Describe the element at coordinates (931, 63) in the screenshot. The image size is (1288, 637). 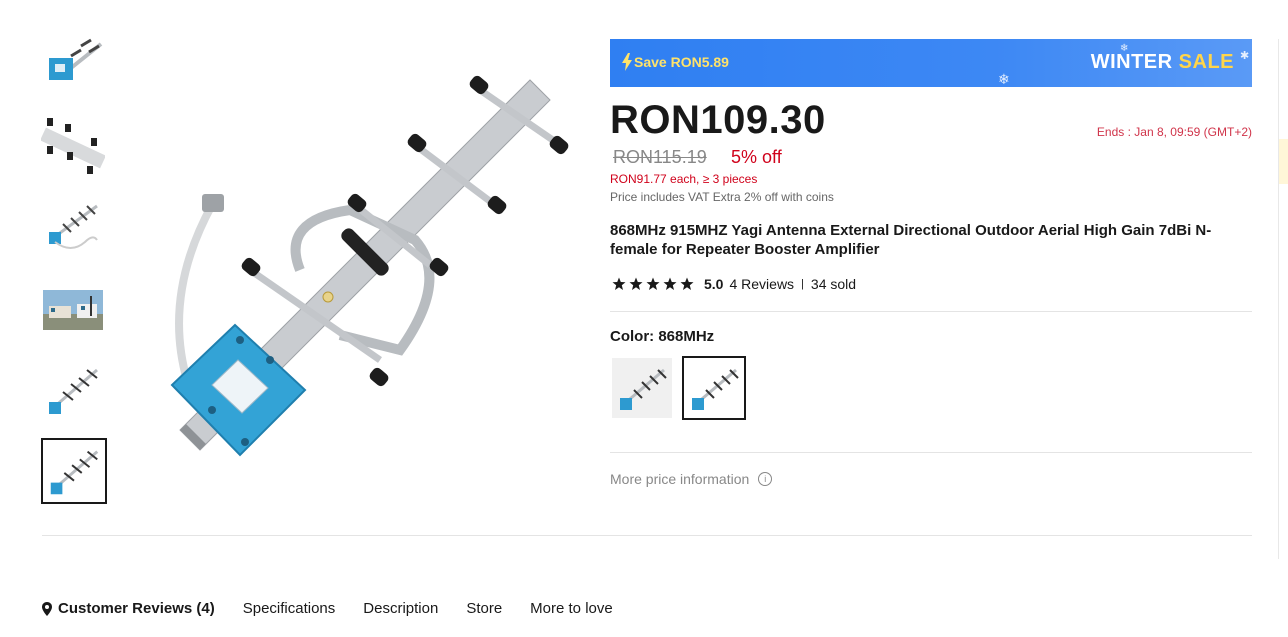
I see `promo-banner: Save RON5.89 ❄ ❄ ✱ WINTER SALE` at that location.